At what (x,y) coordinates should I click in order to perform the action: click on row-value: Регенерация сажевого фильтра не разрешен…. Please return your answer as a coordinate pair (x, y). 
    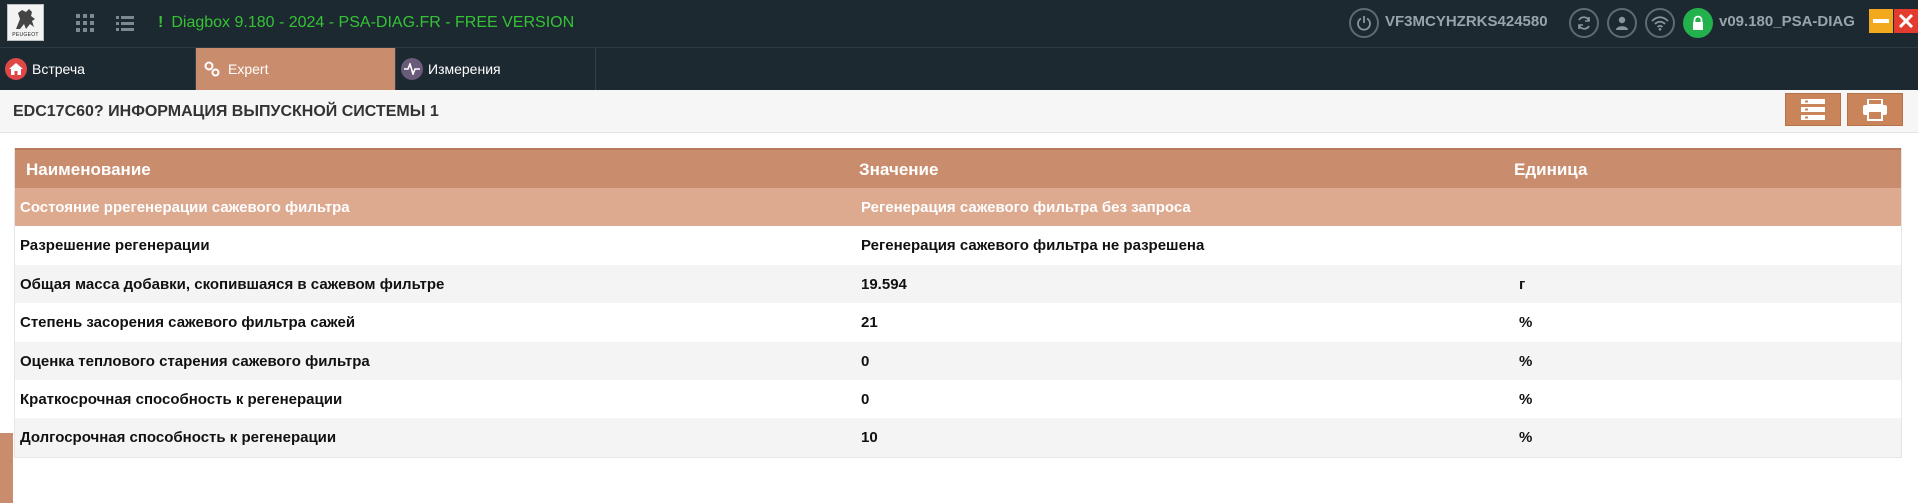
    Looking at the image, I should click on (1033, 246).